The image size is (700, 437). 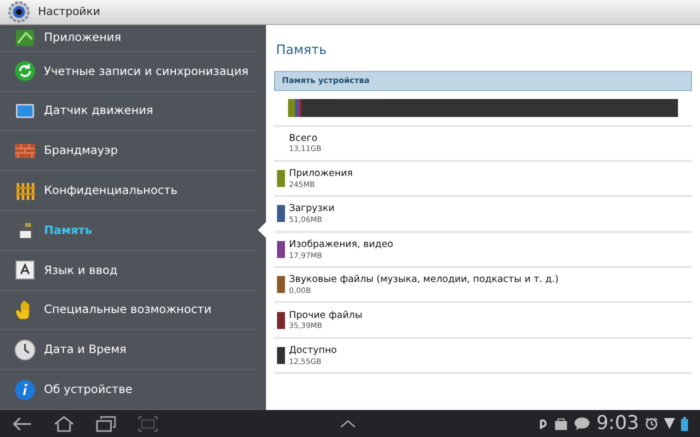 What do you see at coordinates (25, 270) in the screenshot?
I see `keyboard-key-icon` at bounding box center [25, 270].